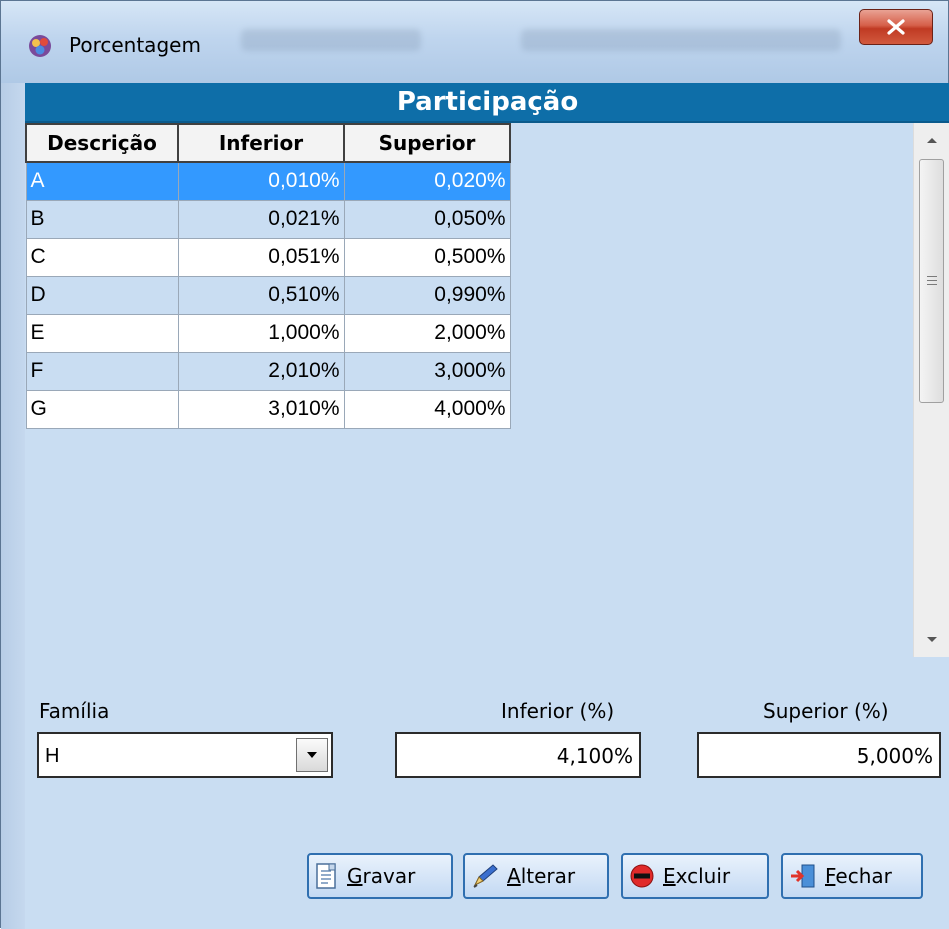 This screenshot has height=929, width=949. I want to click on familia-select: H, so click(185, 755).